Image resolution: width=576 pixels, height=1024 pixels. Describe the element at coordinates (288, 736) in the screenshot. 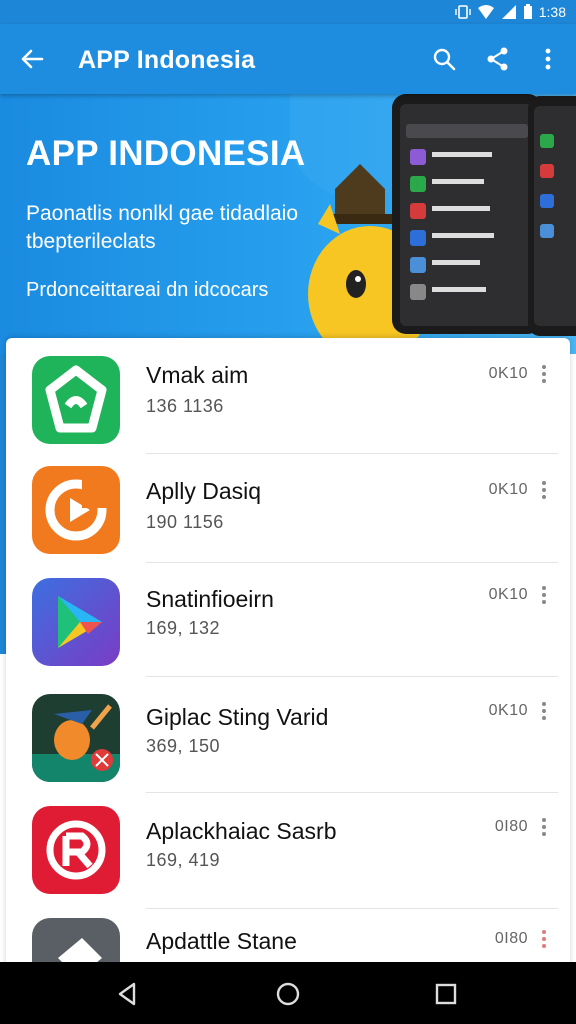

I see `list-item: Giplac Sting Varid 369, 150 0K10` at that location.